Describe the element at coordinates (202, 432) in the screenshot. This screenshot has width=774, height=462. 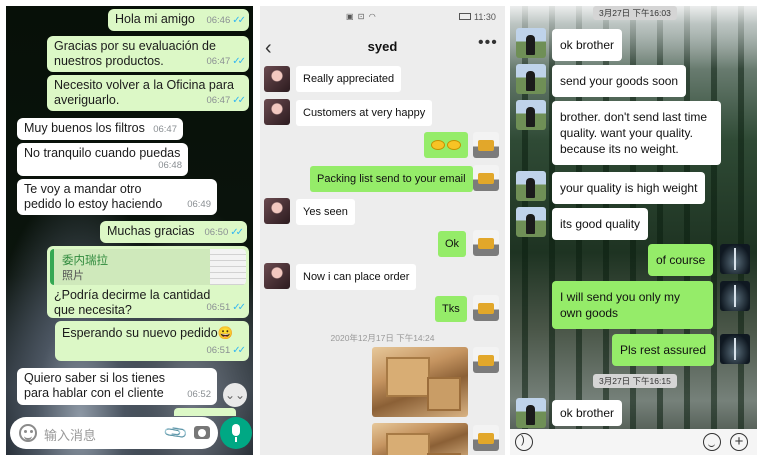
I see `camera-icon` at that location.